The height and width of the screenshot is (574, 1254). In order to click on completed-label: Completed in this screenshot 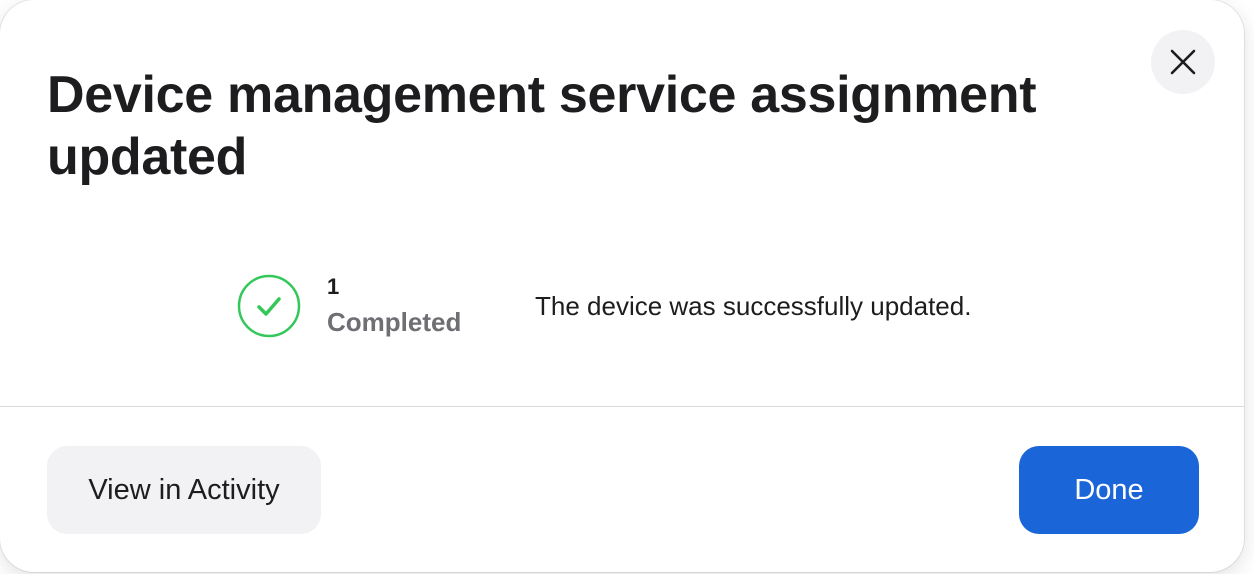, I will do `click(394, 322)`.